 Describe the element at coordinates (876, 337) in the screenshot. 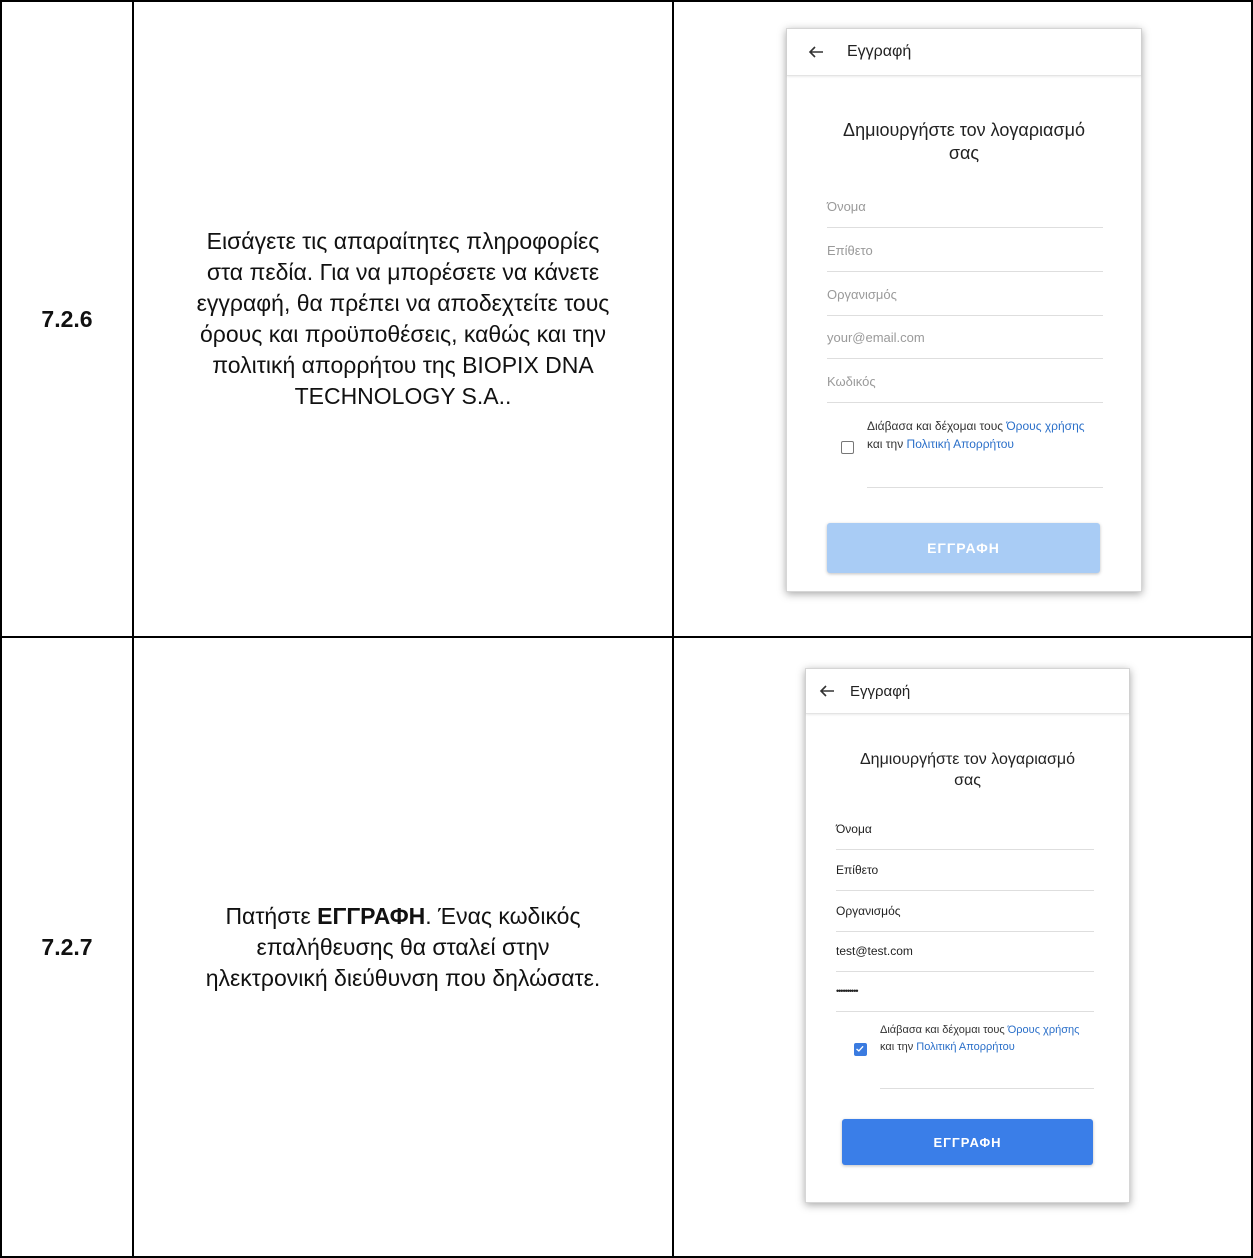

I see `field-text: your@email.com` at that location.